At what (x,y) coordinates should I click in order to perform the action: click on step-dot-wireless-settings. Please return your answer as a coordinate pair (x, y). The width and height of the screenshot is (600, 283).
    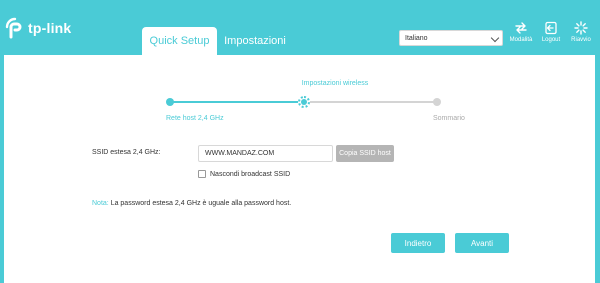
    Looking at the image, I should click on (304, 102).